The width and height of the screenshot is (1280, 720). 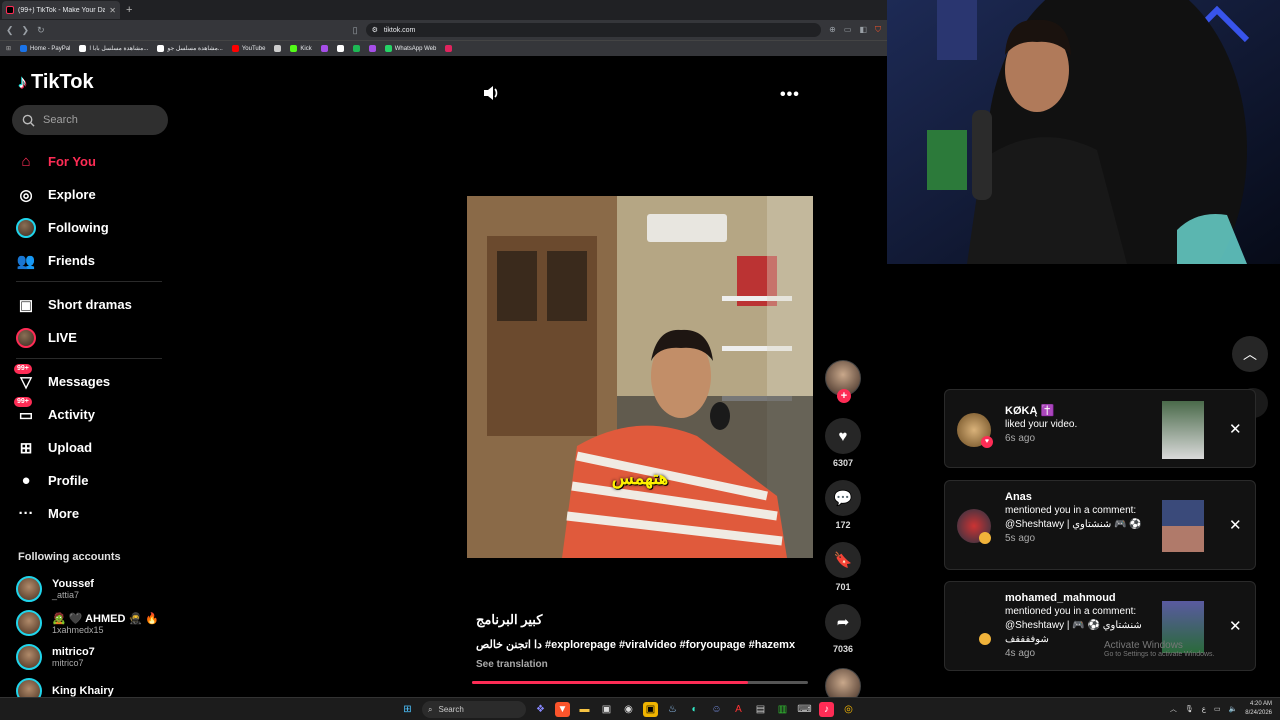 What do you see at coordinates (843, 622) in the screenshot?
I see `share-button: ➦` at bounding box center [843, 622].